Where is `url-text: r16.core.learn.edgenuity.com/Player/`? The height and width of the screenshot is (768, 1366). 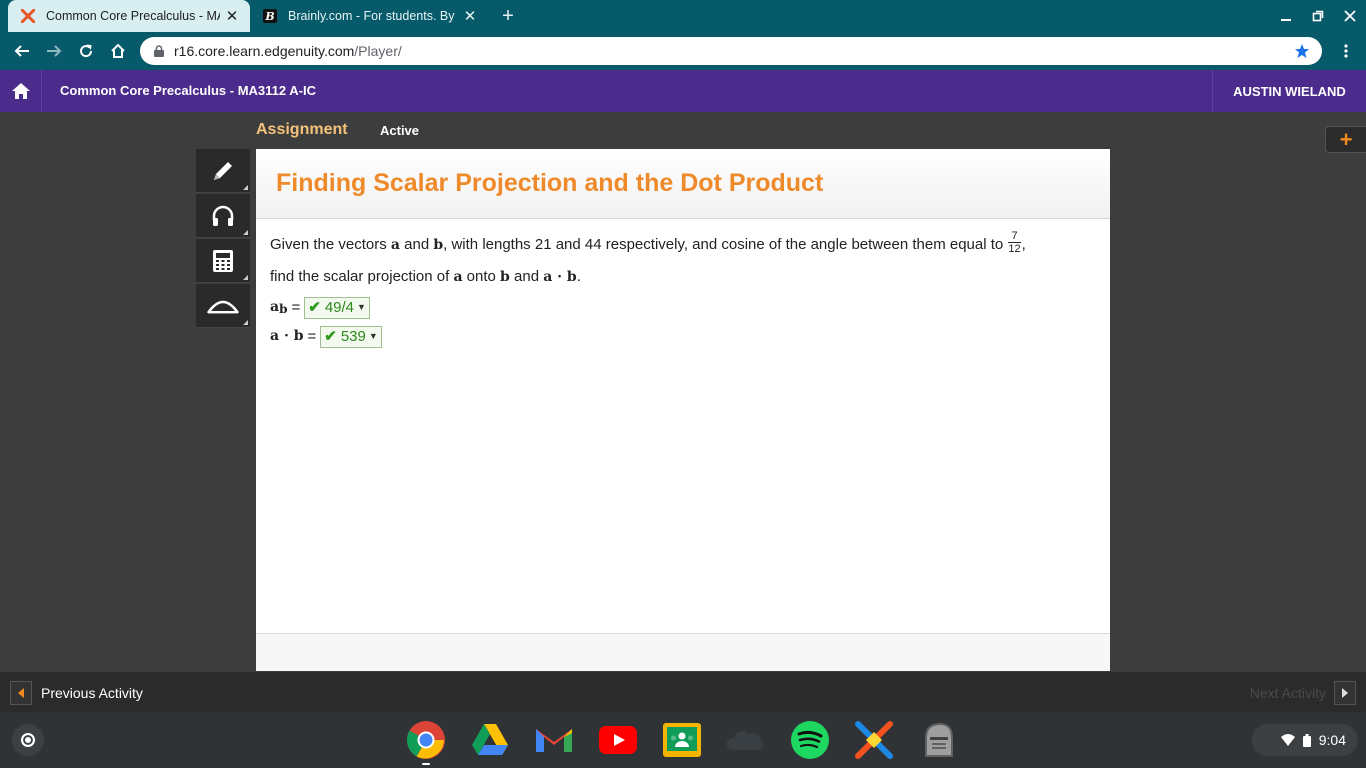 url-text: r16.core.learn.edgenuity.com/Player/ is located at coordinates (288, 51).